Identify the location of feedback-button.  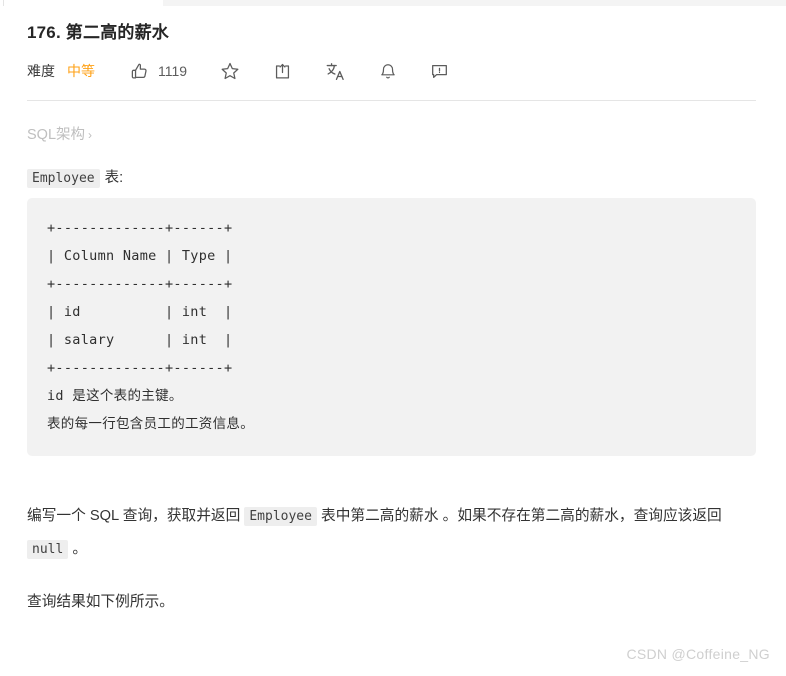
(439, 71).